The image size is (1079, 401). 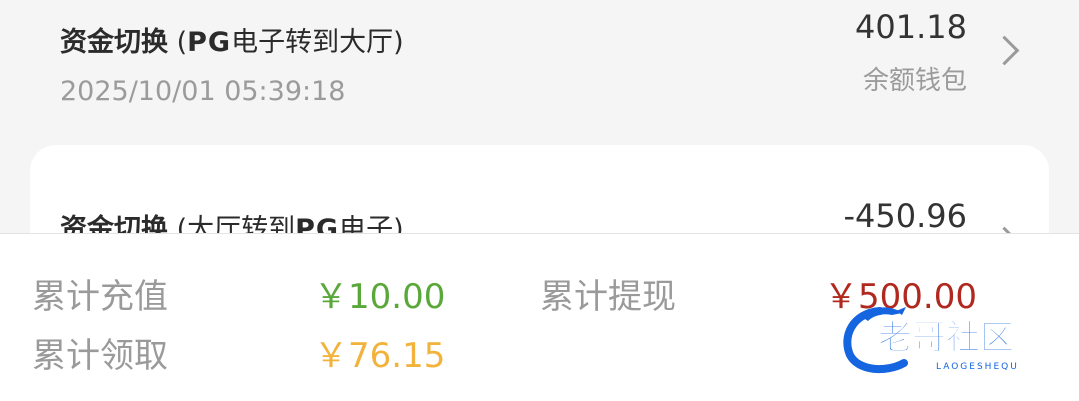 What do you see at coordinates (114, 42) in the screenshot?
I see `record-type: 资金切换` at bounding box center [114, 42].